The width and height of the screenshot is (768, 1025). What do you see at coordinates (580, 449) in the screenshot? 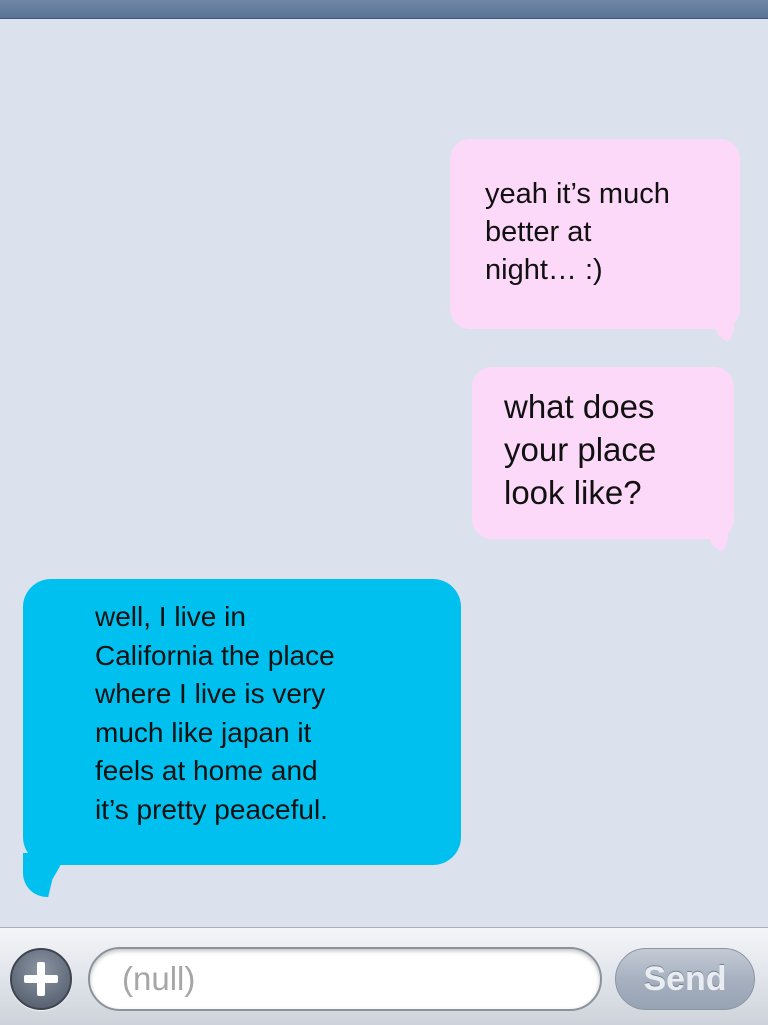
I see `message-text: what does your place look like?` at bounding box center [580, 449].